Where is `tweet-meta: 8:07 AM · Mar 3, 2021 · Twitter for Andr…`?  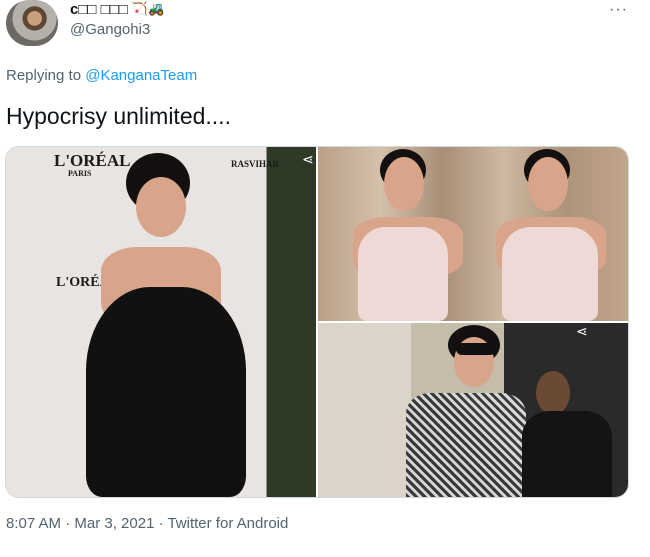
tweet-meta: 8:07 AM · Mar 3, 2021 · Twitter for Andr… is located at coordinates (147, 523).